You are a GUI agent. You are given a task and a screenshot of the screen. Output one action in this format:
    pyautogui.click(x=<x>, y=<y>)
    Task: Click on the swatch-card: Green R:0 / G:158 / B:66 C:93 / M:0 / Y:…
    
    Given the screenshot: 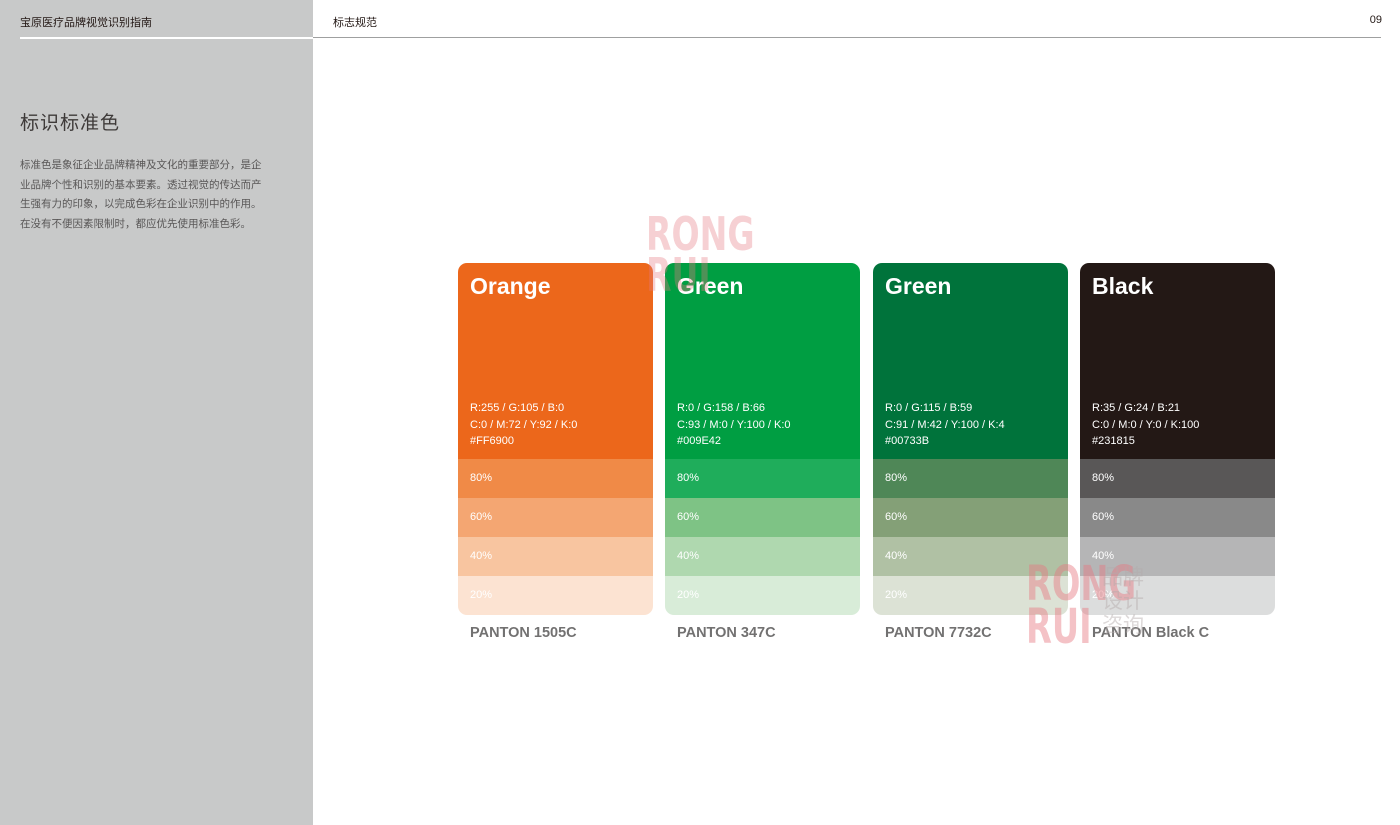 What is the action you would take?
    pyautogui.click(x=762, y=439)
    